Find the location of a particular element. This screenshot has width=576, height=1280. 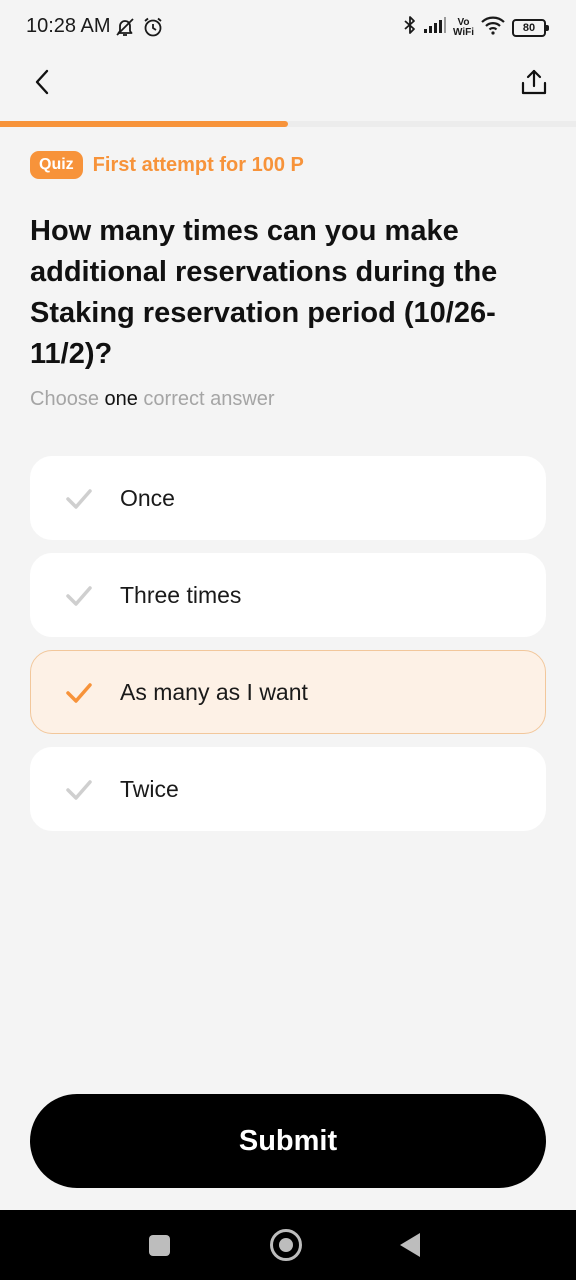

answer-option-label: Three times is located at coordinates (181, 595).